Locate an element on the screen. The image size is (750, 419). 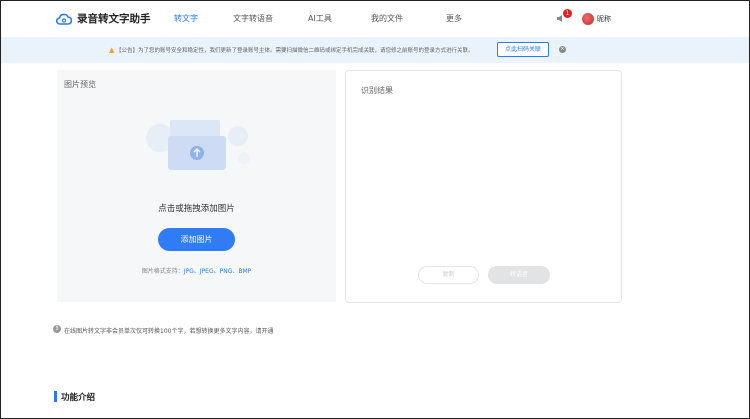
close-icon: × is located at coordinates (562, 49).